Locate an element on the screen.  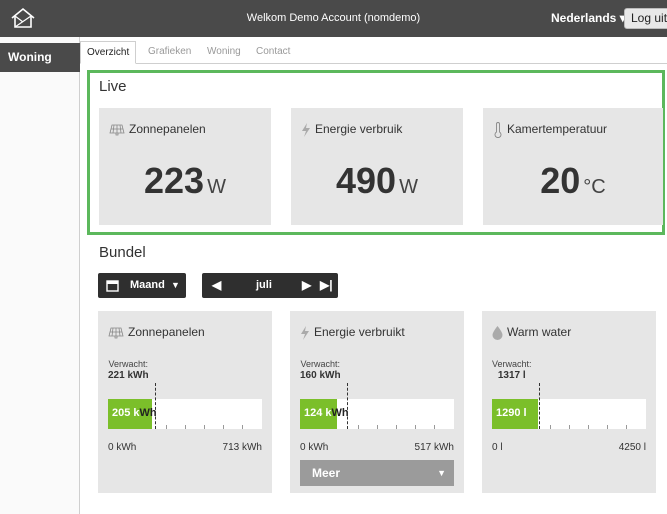
calendar-icon is located at coordinates (112, 286).